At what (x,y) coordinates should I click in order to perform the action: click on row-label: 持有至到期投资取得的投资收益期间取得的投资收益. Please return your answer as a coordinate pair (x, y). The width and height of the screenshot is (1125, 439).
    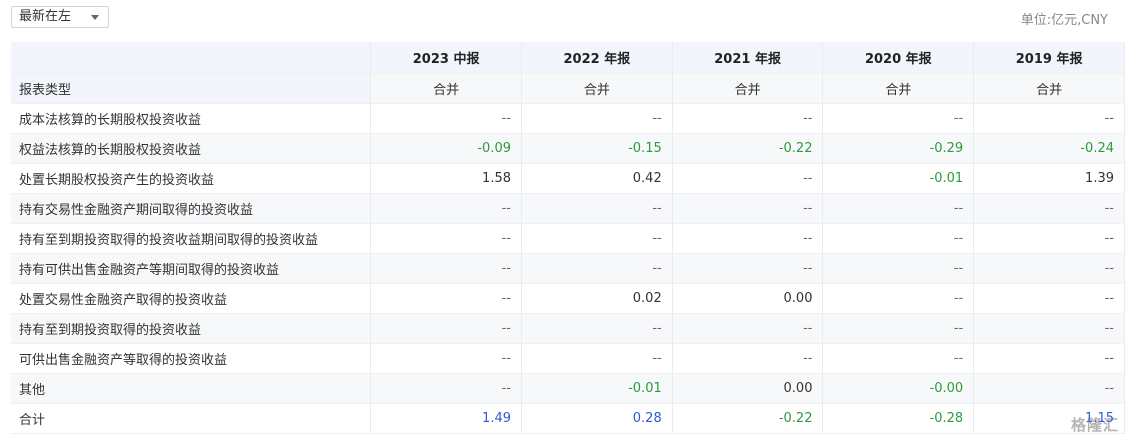
    Looking at the image, I should click on (191, 238).